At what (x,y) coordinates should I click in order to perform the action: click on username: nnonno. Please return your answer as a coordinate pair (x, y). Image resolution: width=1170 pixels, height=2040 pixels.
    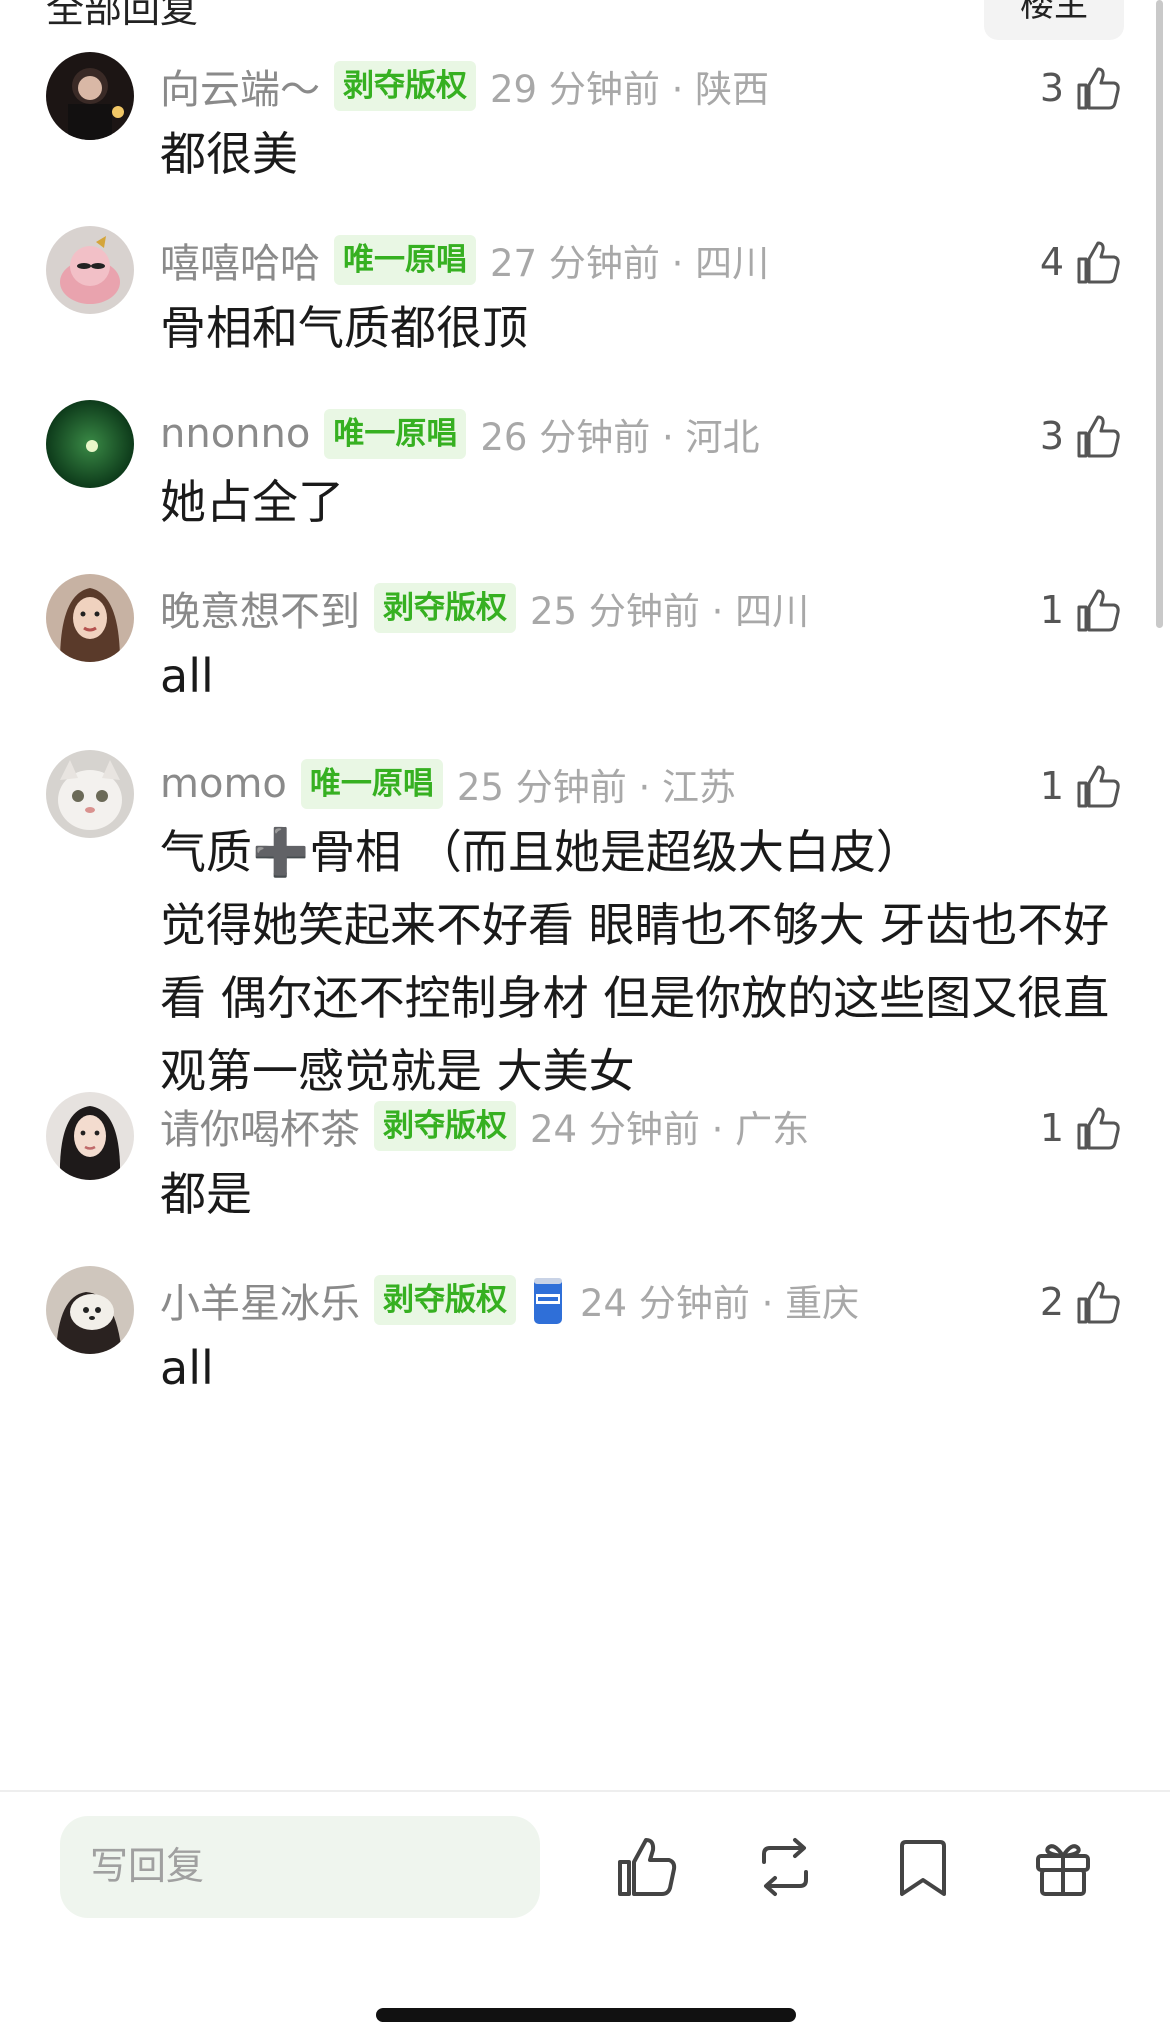
    Looking at the image, I should click on (235, 434).